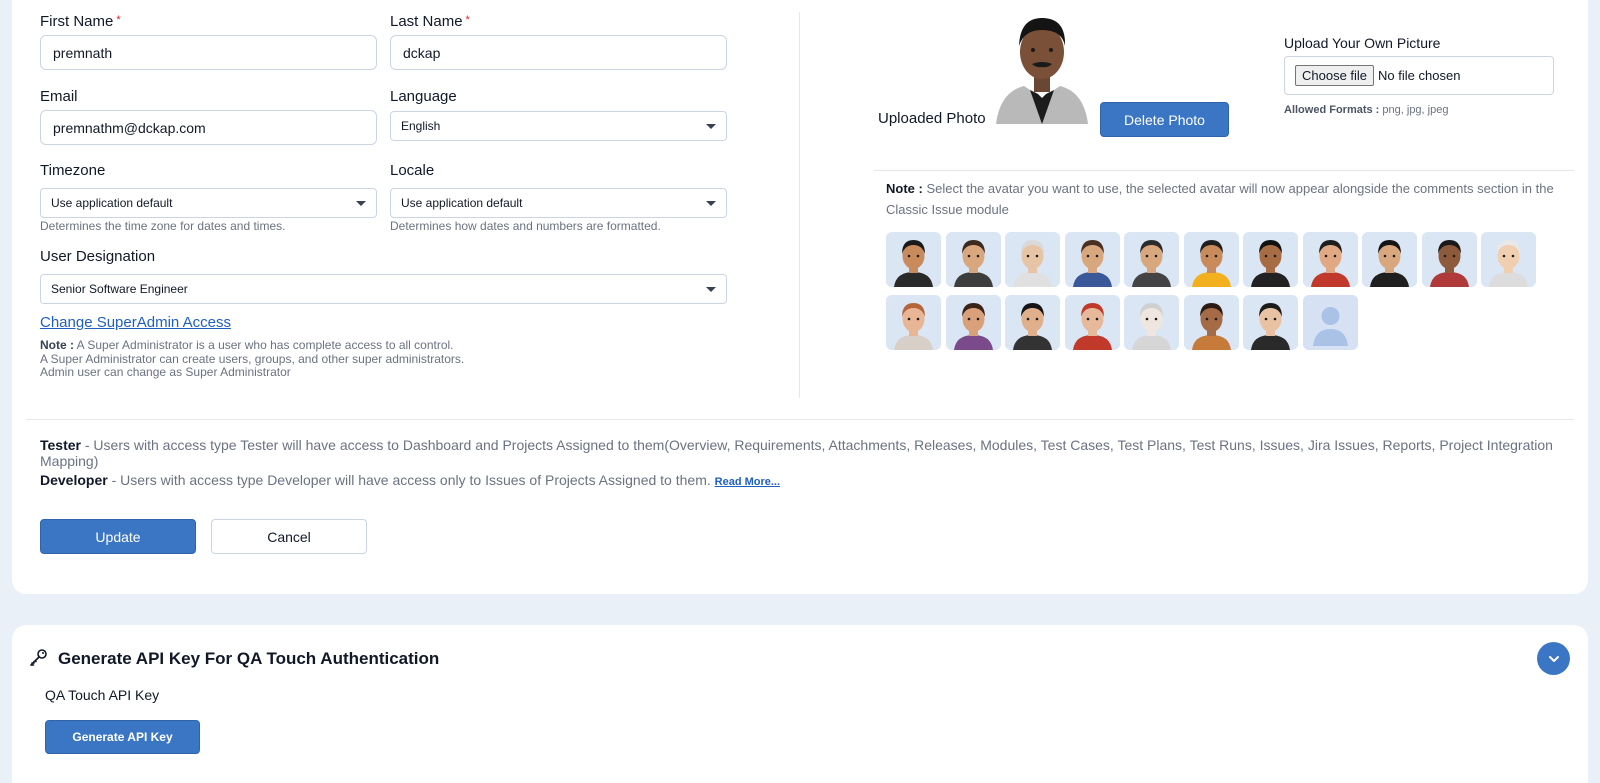 Image resolution: width=1600 pixels, height=783 pixels. What do you see at coordinates (1164, 119) in the screenshot?
I see `delete-photo-button: Delete Photo` at bounding box center [1164, 119].